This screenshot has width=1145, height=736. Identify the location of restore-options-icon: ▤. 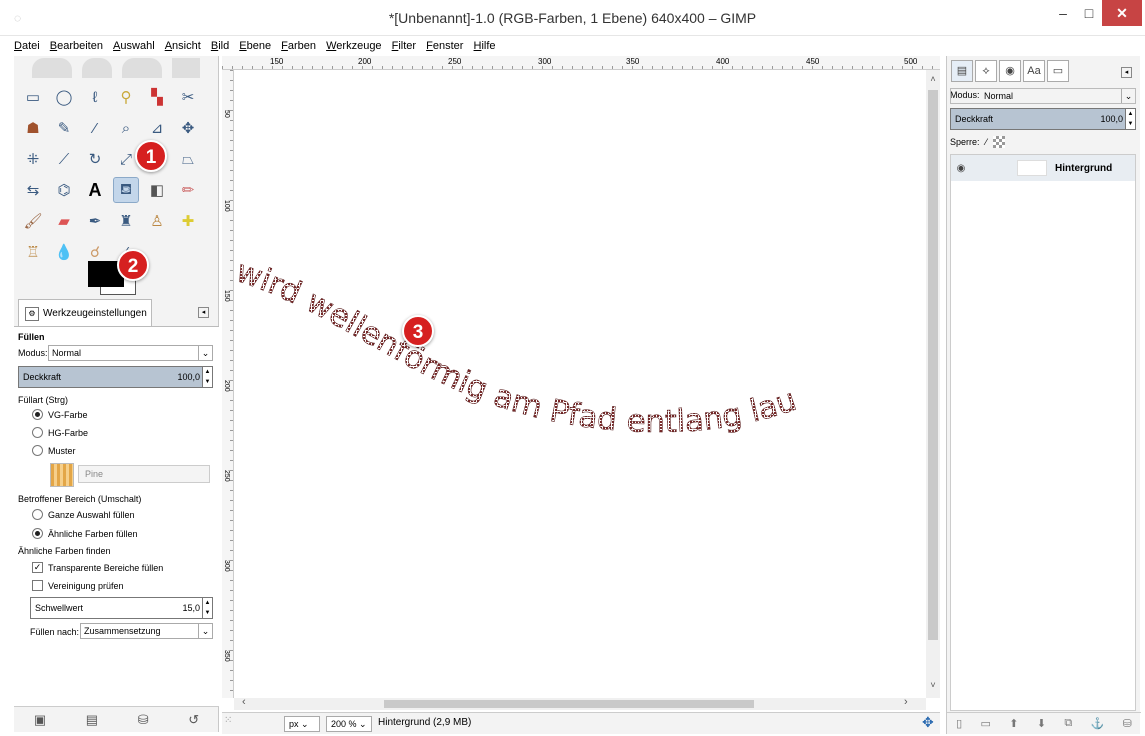
(92, 720).